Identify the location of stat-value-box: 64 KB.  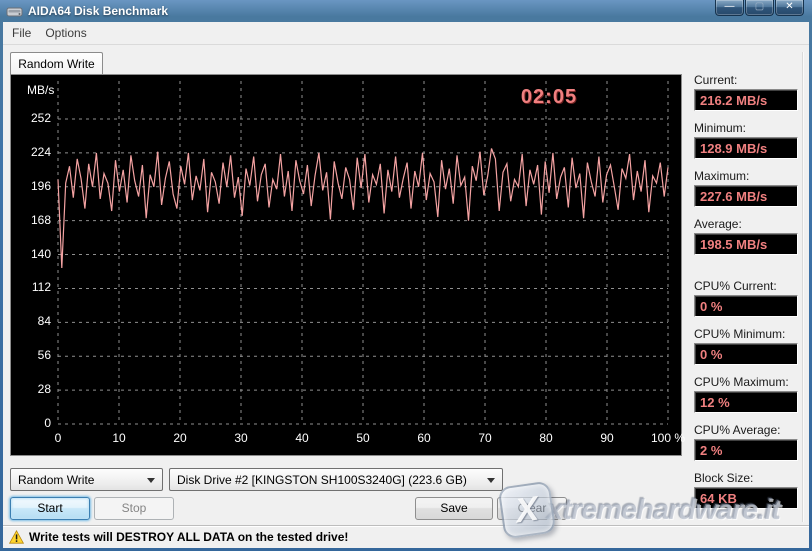
(746, 498).